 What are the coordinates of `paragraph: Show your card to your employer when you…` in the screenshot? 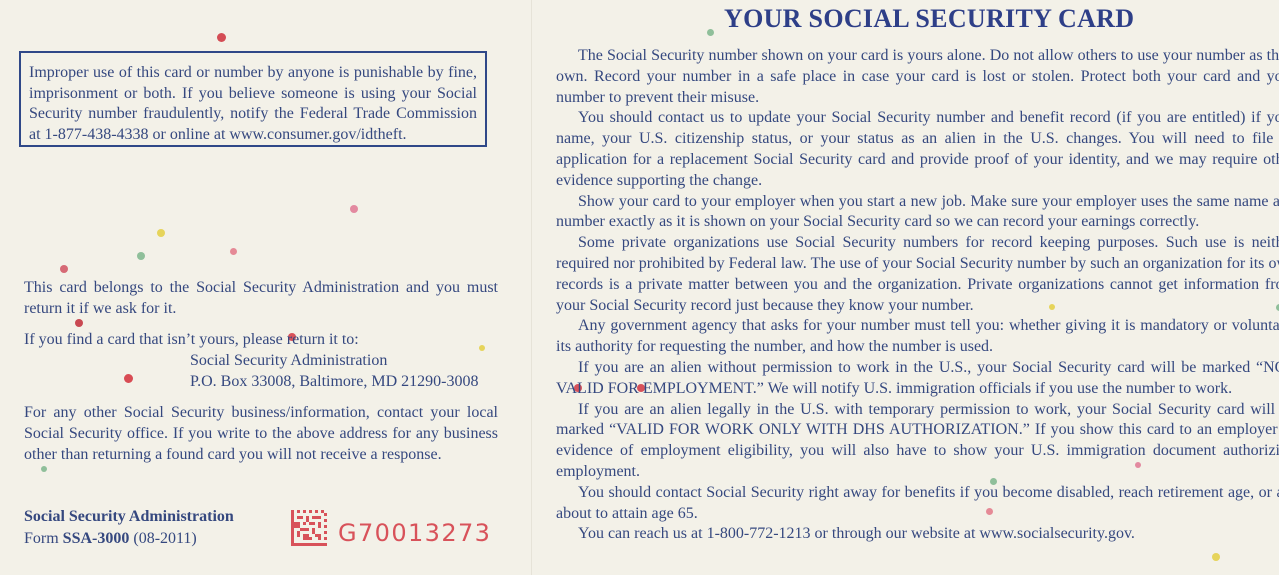 It's located at (917, 211).